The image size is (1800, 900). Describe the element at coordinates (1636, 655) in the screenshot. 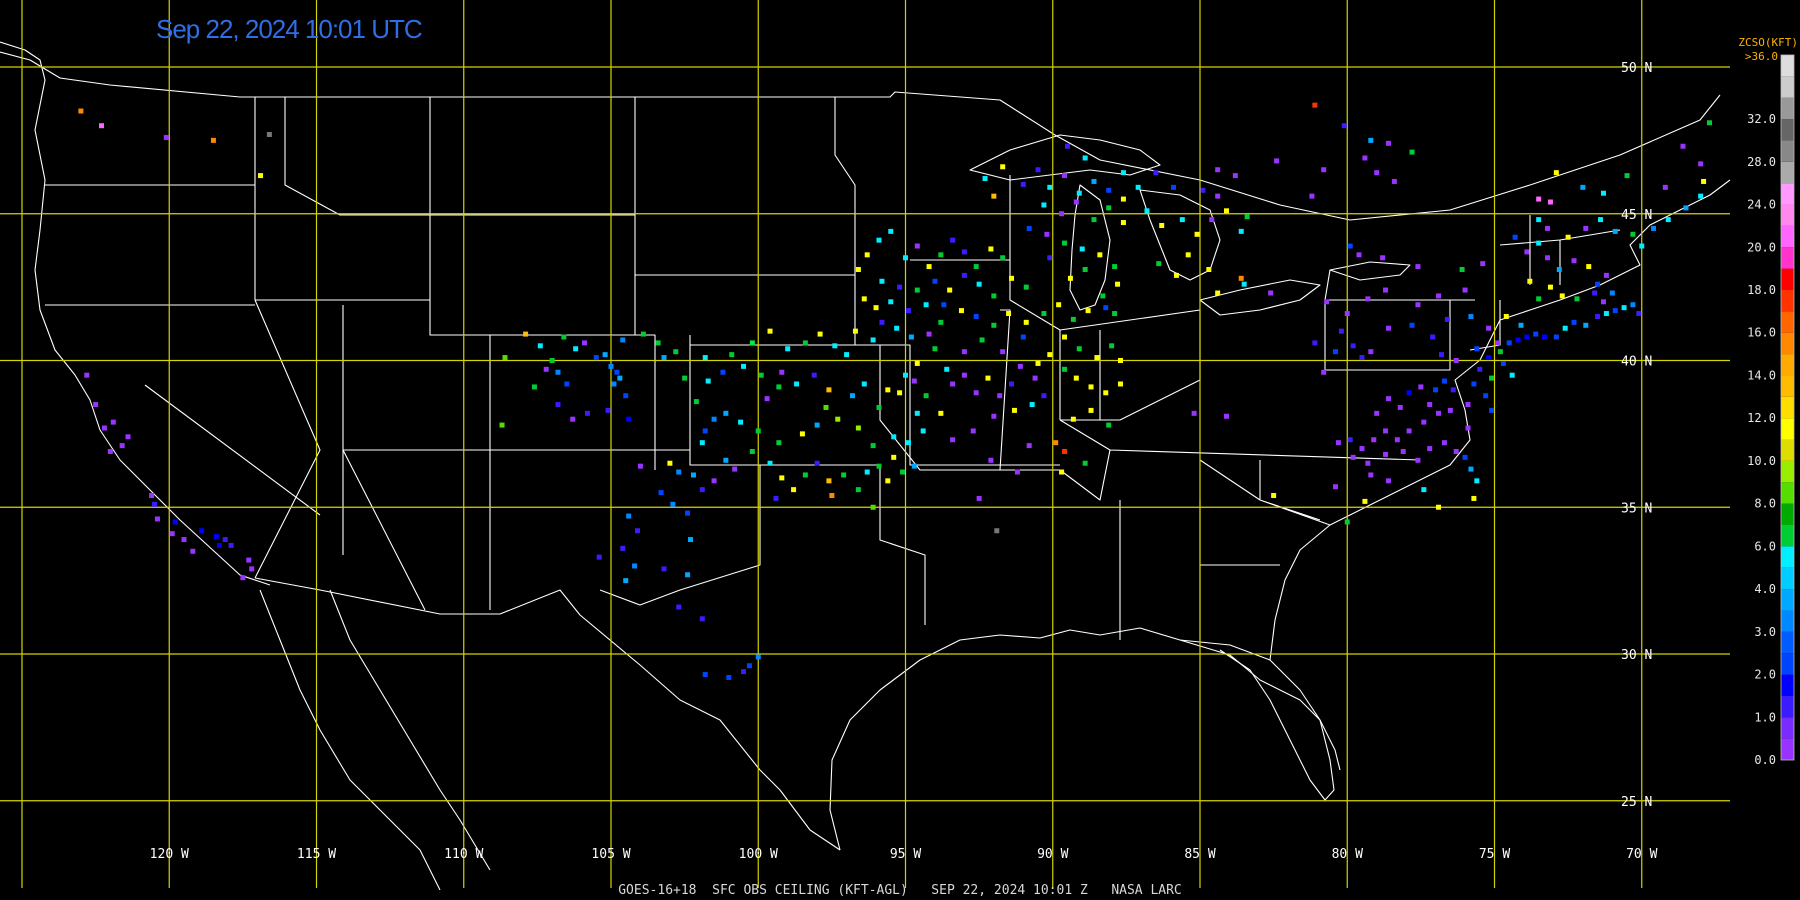

I see `latitude-label: 30 N` at that location.